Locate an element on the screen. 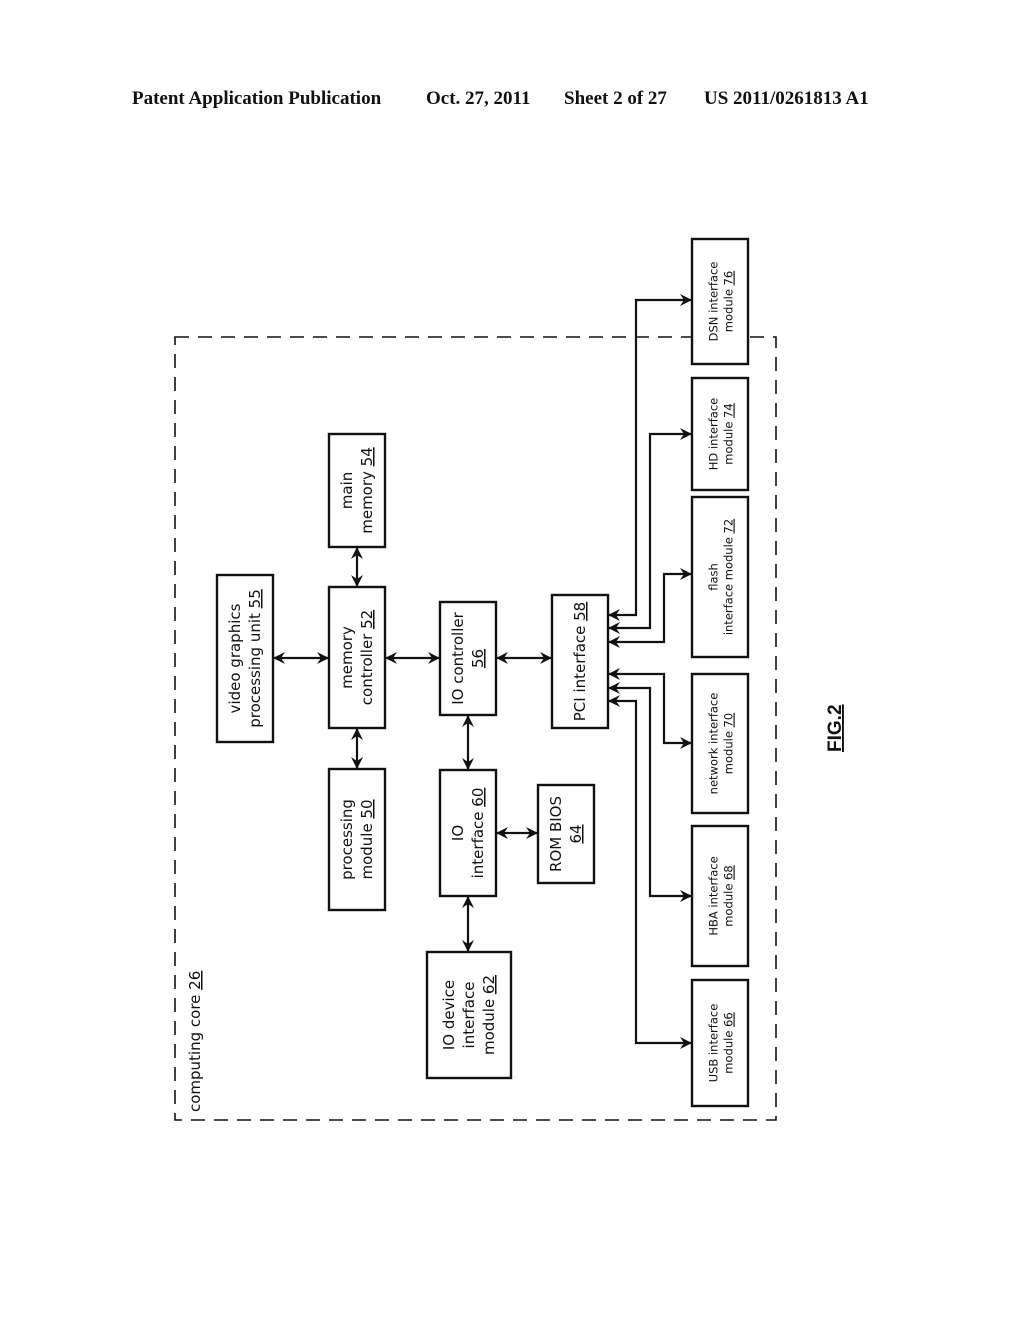 The height and width of the screenshot is (1320, 1024). block-rombios: ROM BIOS 64 is located at coordinates (566, 834).